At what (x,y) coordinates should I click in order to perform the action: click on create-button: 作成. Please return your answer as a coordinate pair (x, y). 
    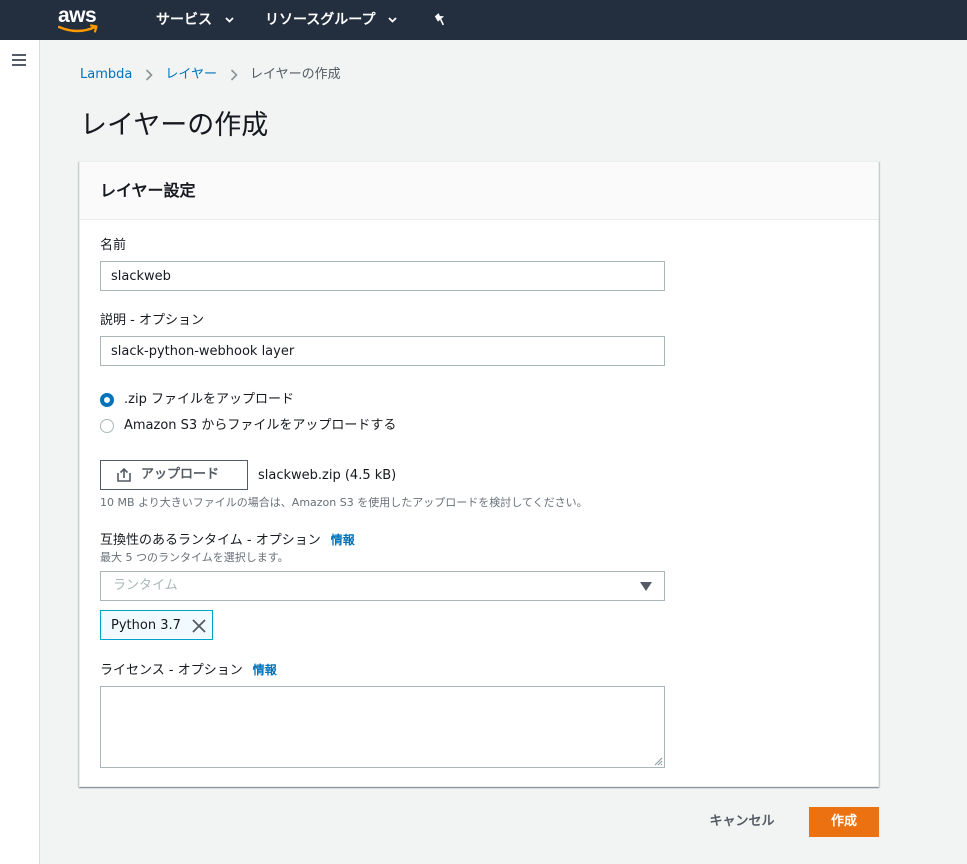
    Looking at the image, I should click on (844, 822).